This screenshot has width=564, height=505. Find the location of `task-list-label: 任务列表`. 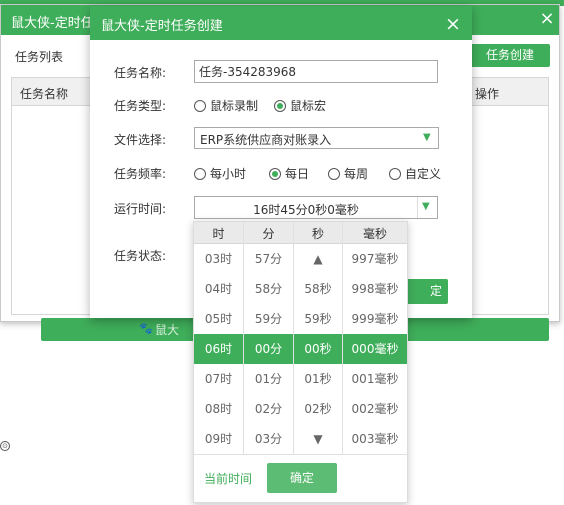

task-list-label: 任务列表 is located at coordinates (39, 57).